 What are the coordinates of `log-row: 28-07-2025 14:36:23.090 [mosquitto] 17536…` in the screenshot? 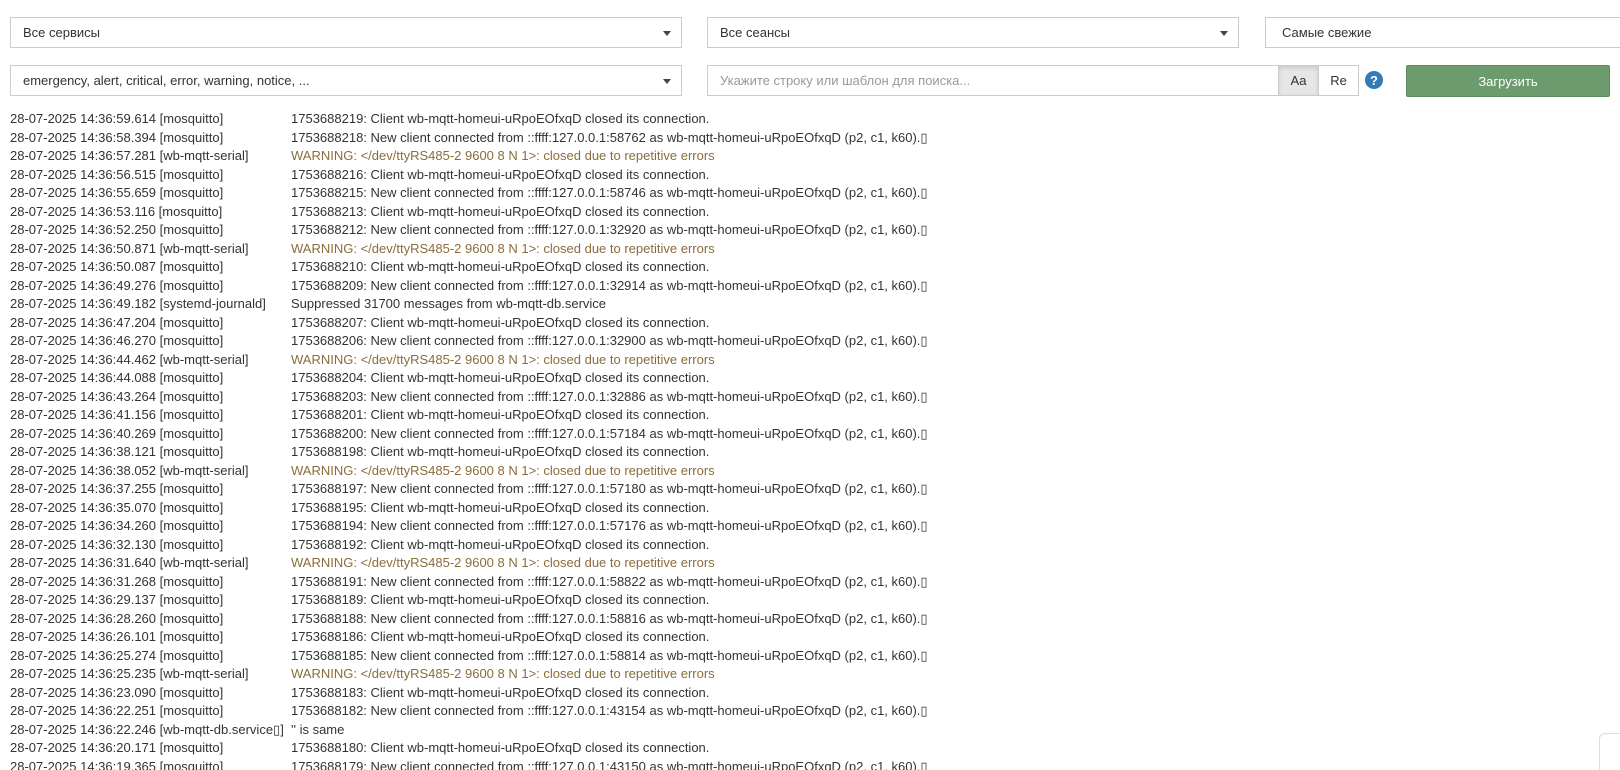 It's located at (800, 693).